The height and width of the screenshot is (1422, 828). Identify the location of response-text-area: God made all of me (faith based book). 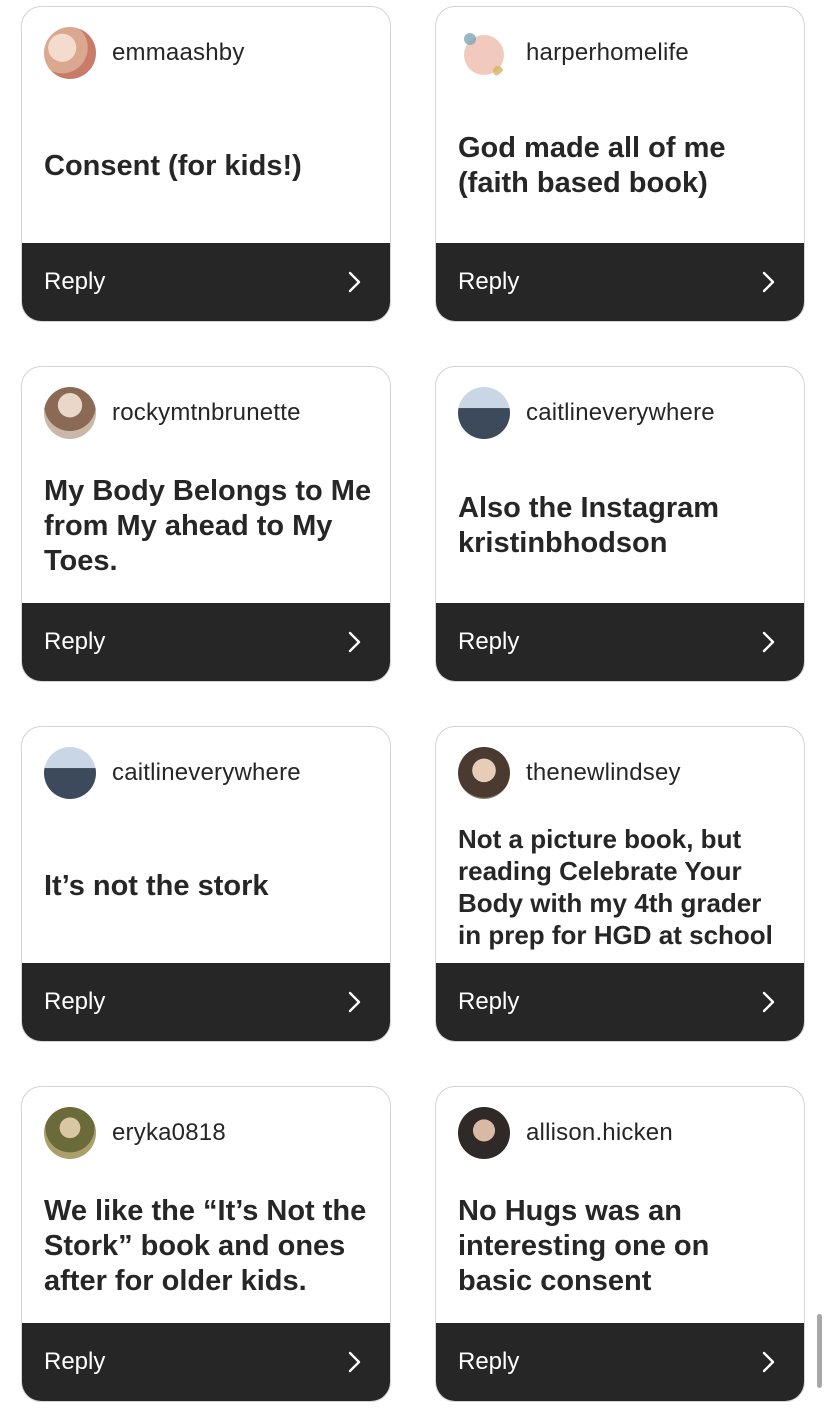
(624, 166).